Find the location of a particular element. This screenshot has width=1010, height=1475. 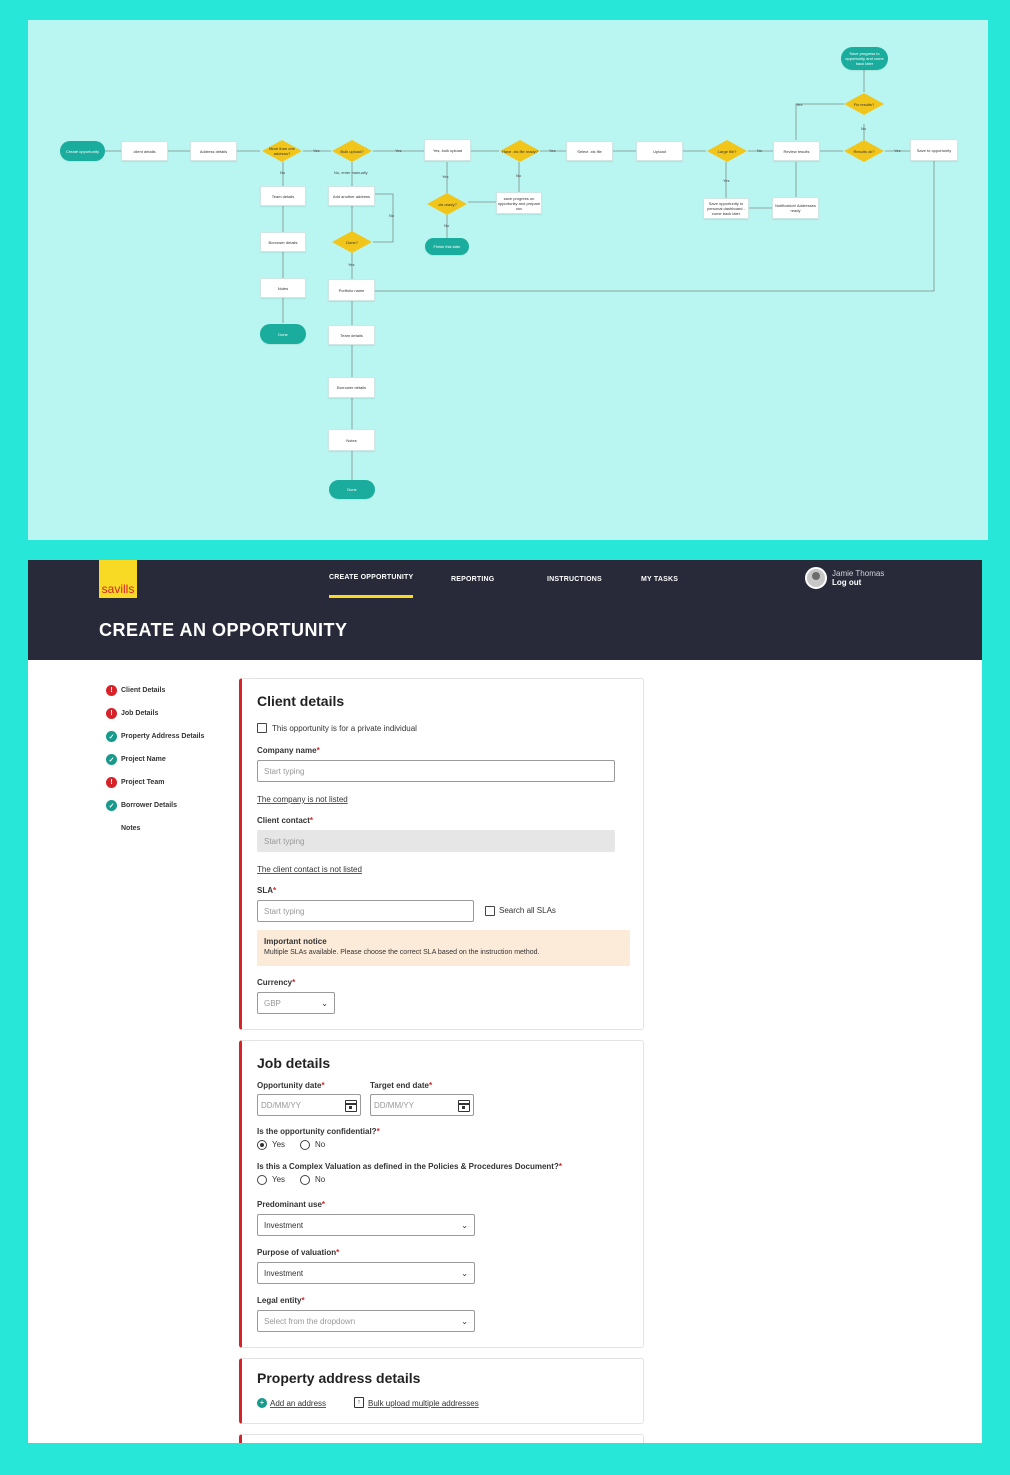

client-contact-input: Start typing is located at coordinates (436, 841).